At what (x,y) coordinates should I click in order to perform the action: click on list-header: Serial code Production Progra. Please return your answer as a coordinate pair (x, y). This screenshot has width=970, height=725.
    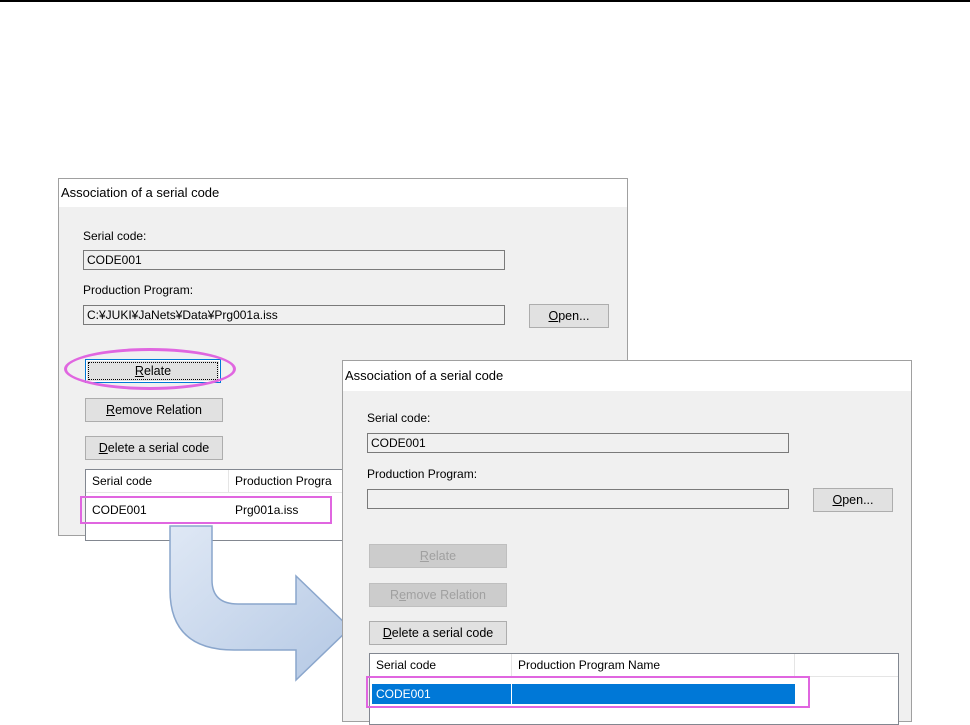
    Looking at the image, I should click on (231, 481).